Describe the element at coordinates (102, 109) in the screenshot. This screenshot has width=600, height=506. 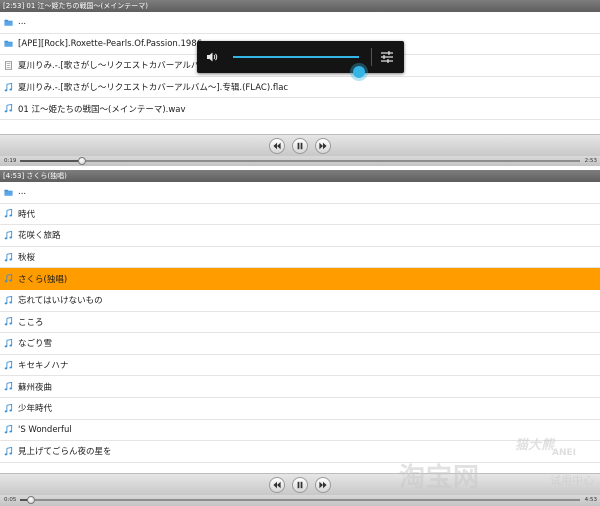
I see `list-item-label: 01 江～姫たちの戦国～(メインテーマ).wav` at that location.